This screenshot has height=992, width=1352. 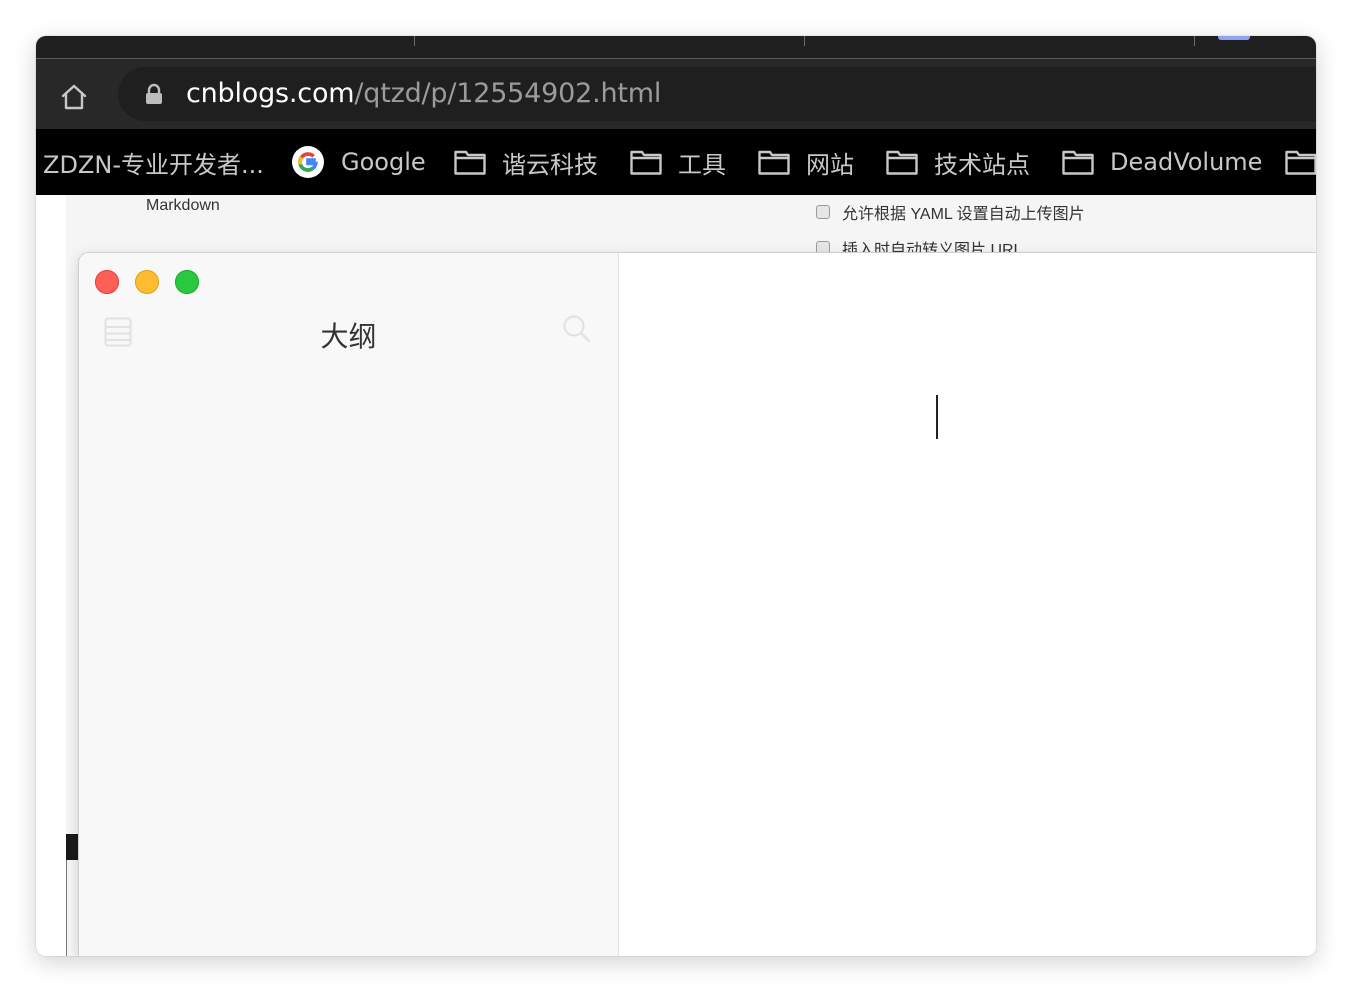 I want to click on option-yaml-upload: 允许根据 YAML 设置自动上传图片, so click(x=950, y=212).